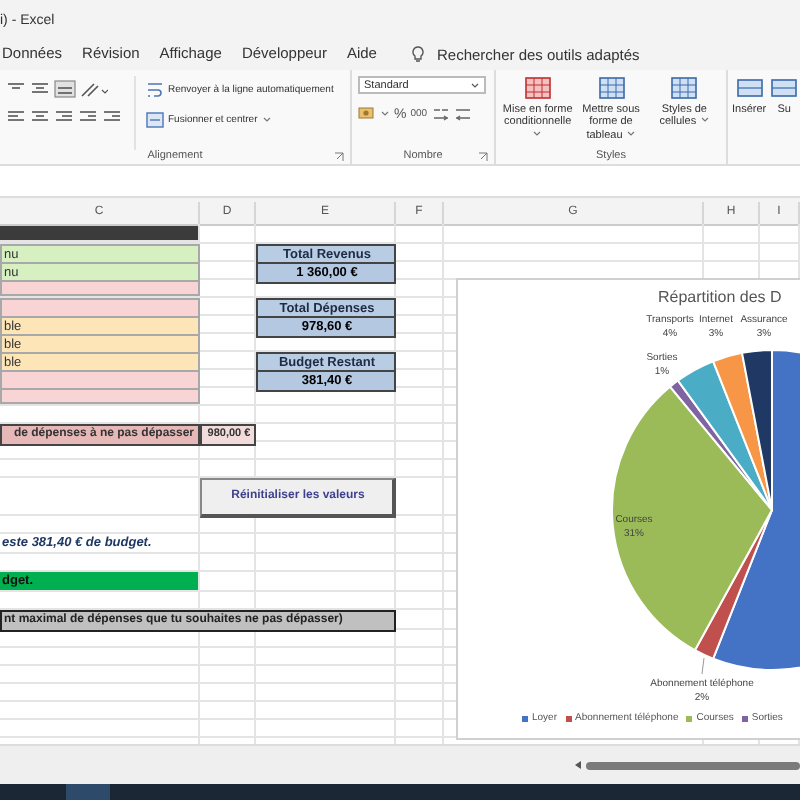 The height and width of the screenshot is (800, 800). I want to click on merge-cells-icon, so click(155, 120).